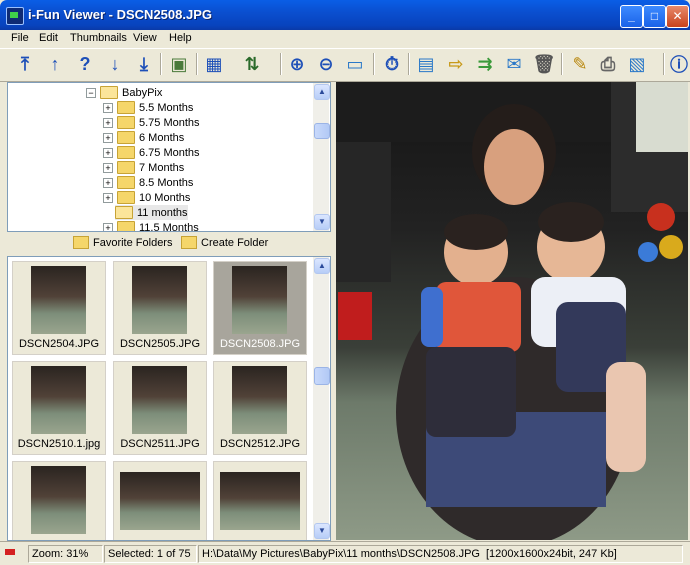 The height and width of the screenshot is (565, 690). I want to click on tree-node-root: − BabyPix, so click(124, 92).